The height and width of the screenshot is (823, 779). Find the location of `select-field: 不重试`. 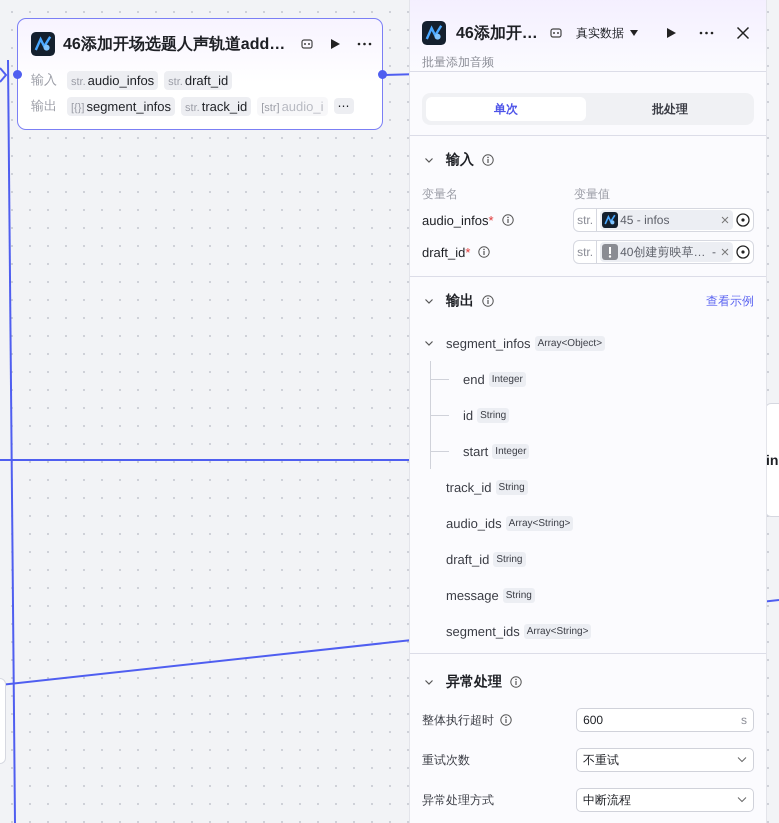

select-field: 不重试 is located at coordinates (665, 760).